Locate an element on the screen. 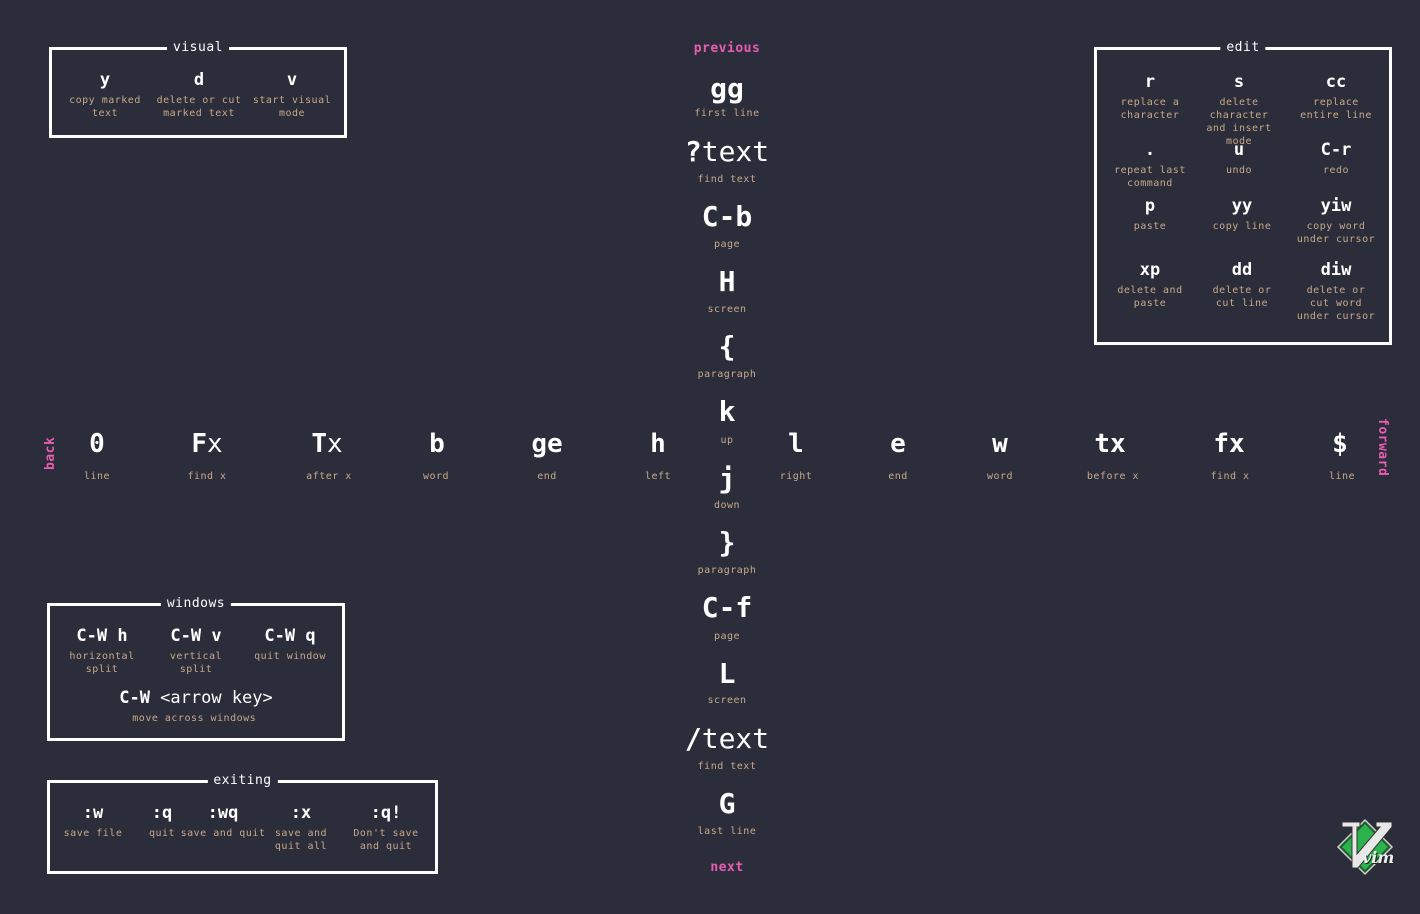 This screenshot has height=914, width=1420. edit-item: u undo is located at coordinates (1239, 158).